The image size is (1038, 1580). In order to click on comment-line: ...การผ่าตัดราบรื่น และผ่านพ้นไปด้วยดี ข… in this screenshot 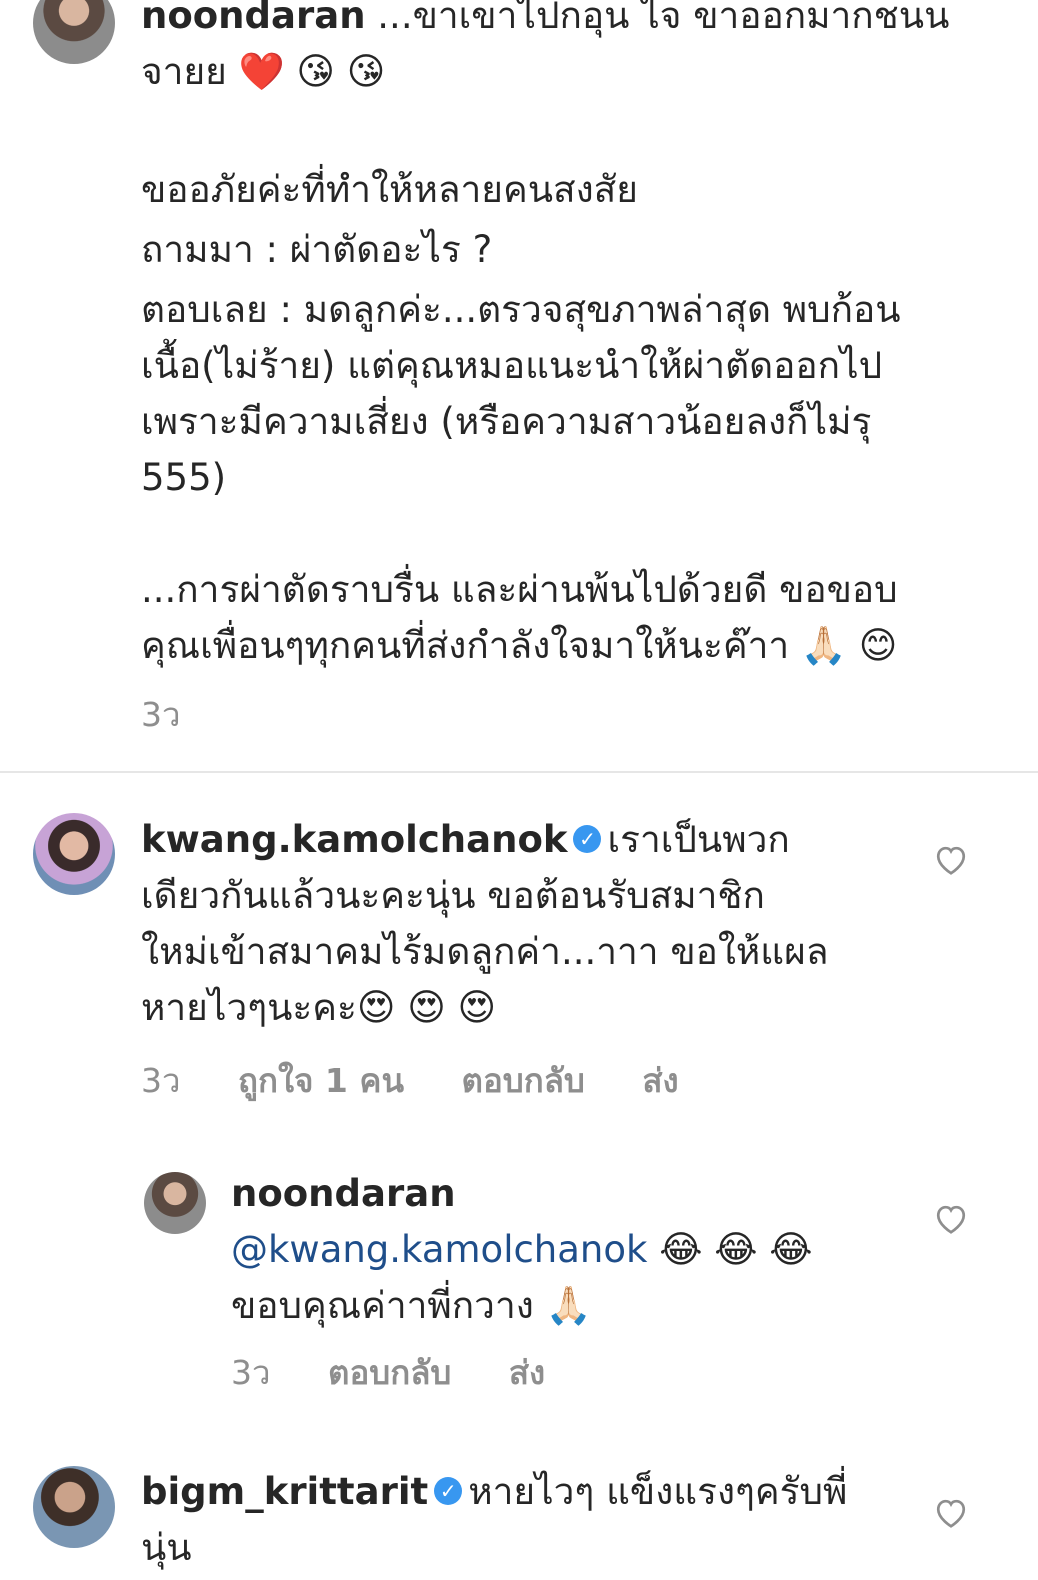, I will do `click(519, 589)`.